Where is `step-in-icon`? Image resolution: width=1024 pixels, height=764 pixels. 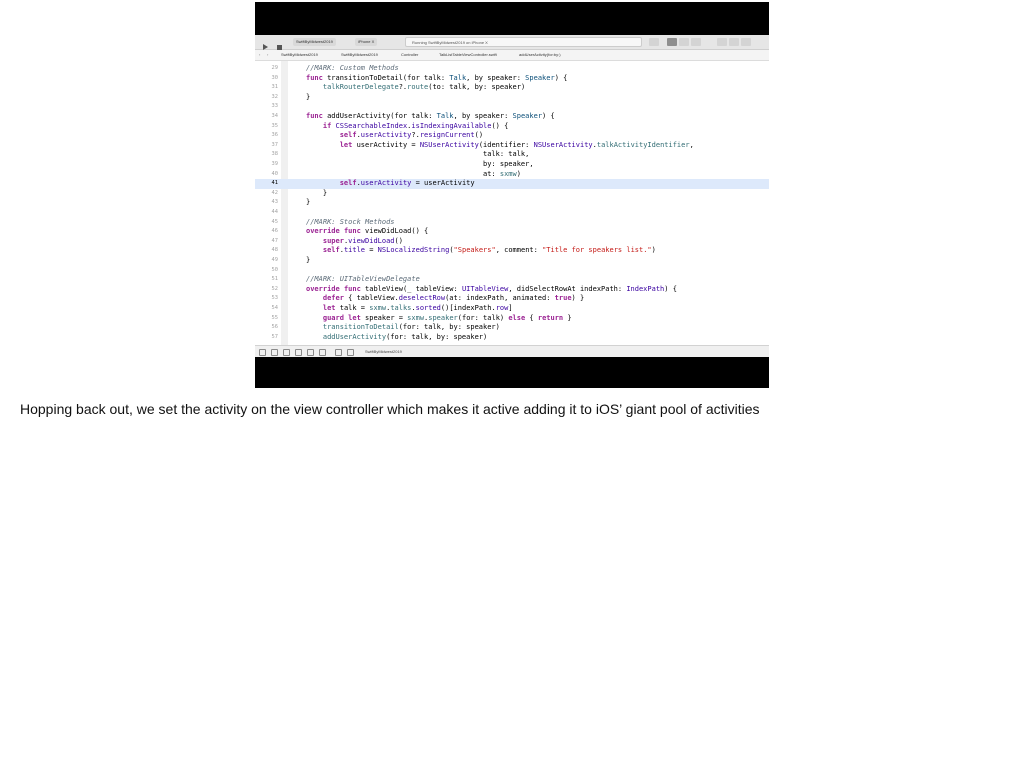
step-in-icon is located at coordinates (310, 352).